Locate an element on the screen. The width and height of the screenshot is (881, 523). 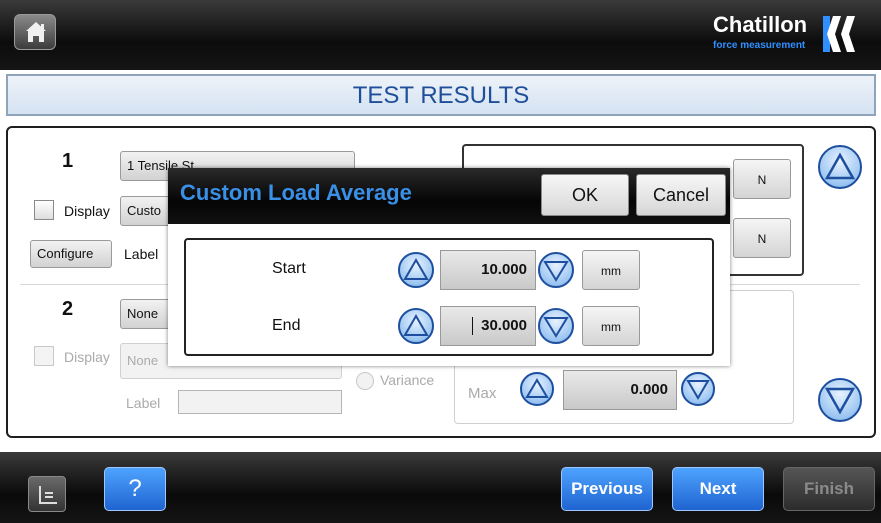
next-button: Next is located at coordinates (718, 489).